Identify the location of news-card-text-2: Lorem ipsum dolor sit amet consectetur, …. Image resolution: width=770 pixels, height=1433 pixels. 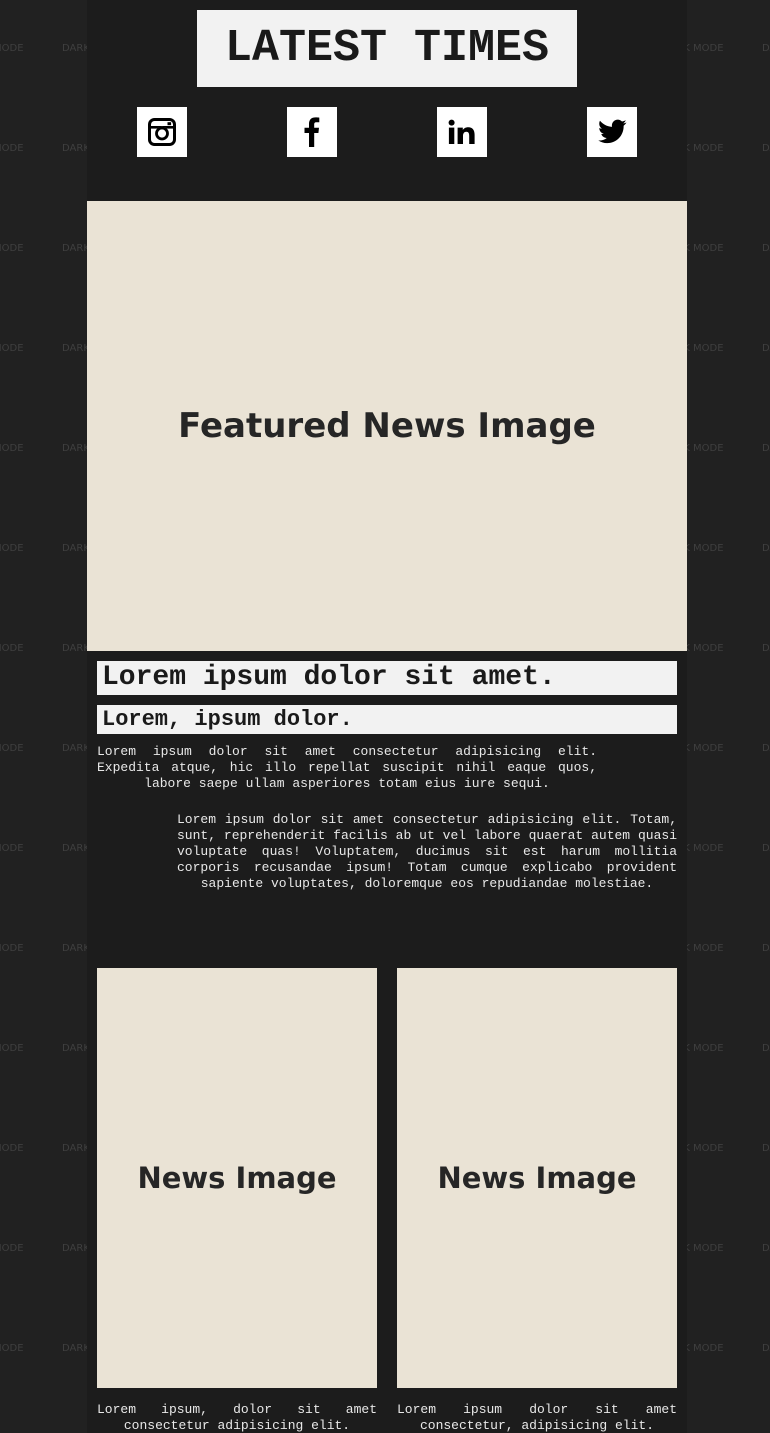
(537, 1417).